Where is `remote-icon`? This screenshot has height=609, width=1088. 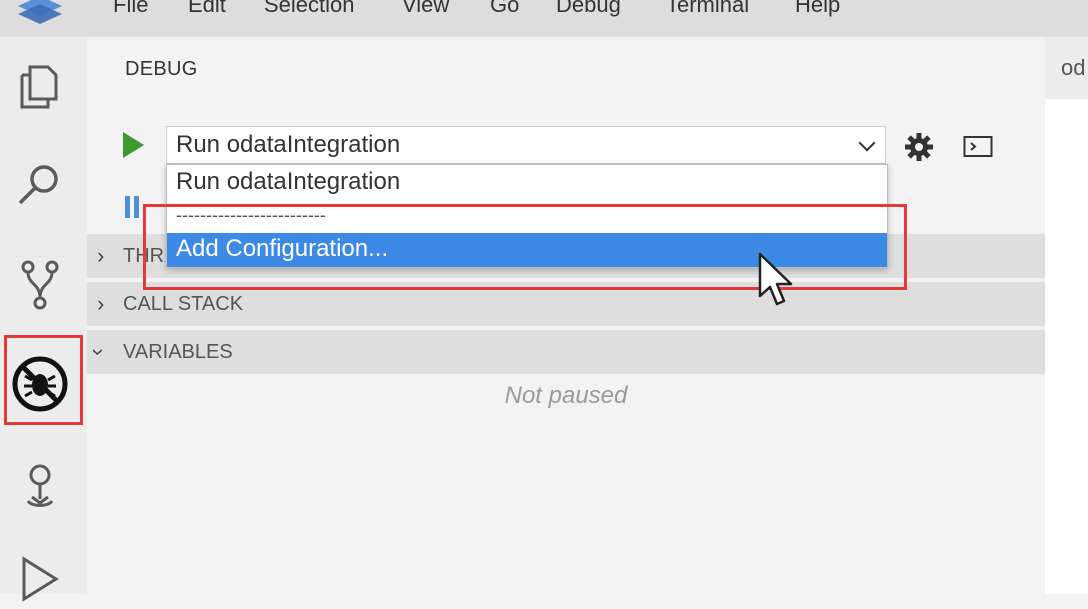
remote-icon is located at coordinates (40, 487).